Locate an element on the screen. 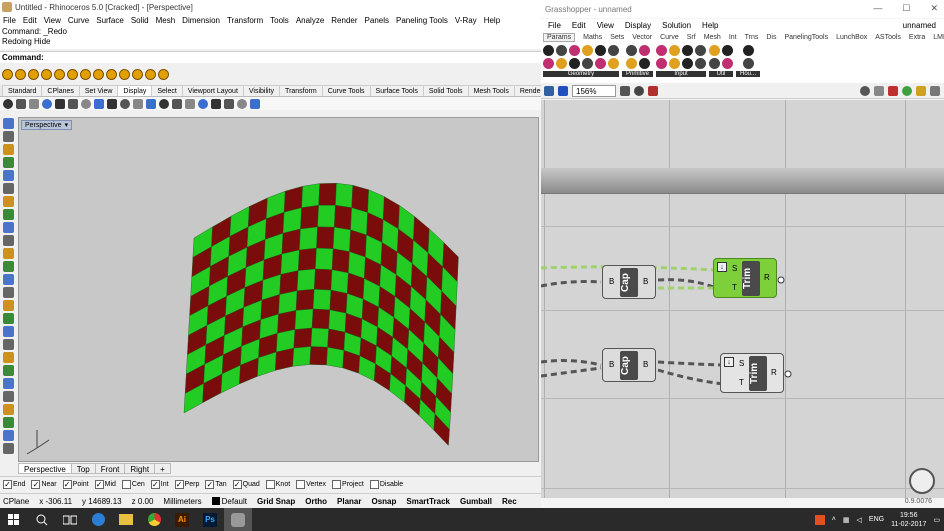 The height and width of the screenshot is (531, 944). tab-surface-tools: Surface Tools is located at coordinates (396, 90).